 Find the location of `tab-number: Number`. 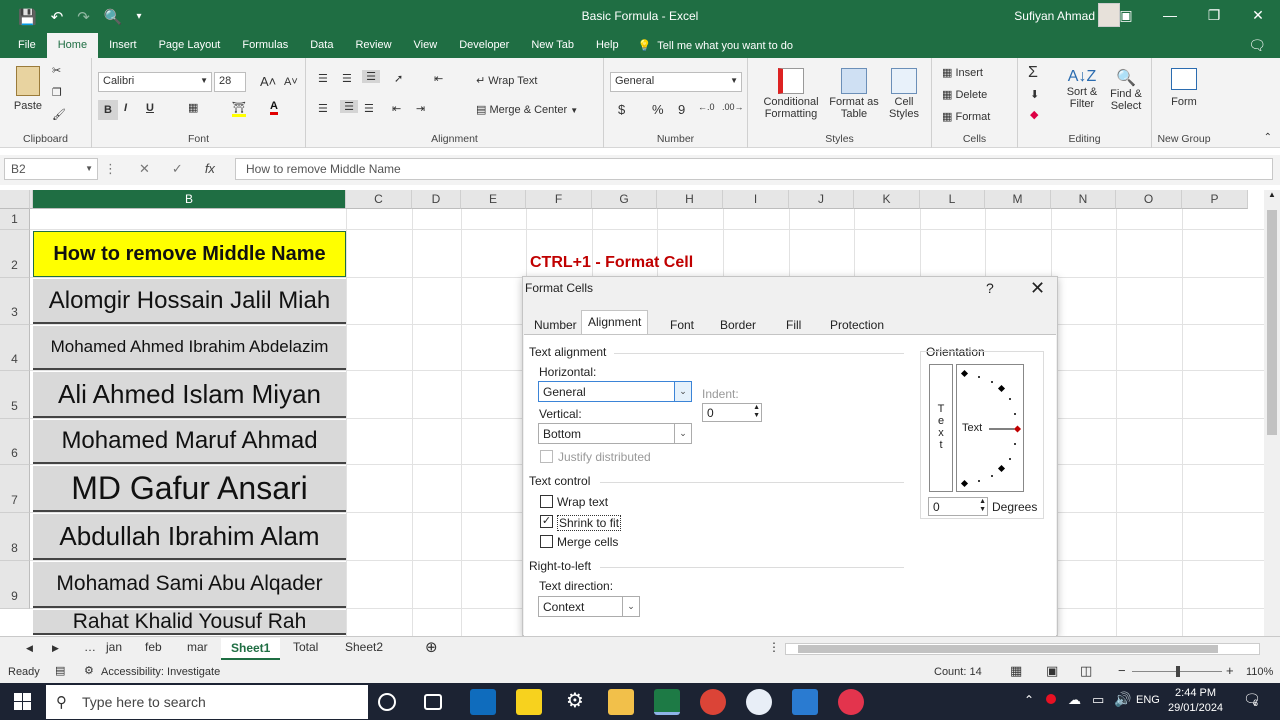

tab-number: Number is located at coordinates (555, 323).